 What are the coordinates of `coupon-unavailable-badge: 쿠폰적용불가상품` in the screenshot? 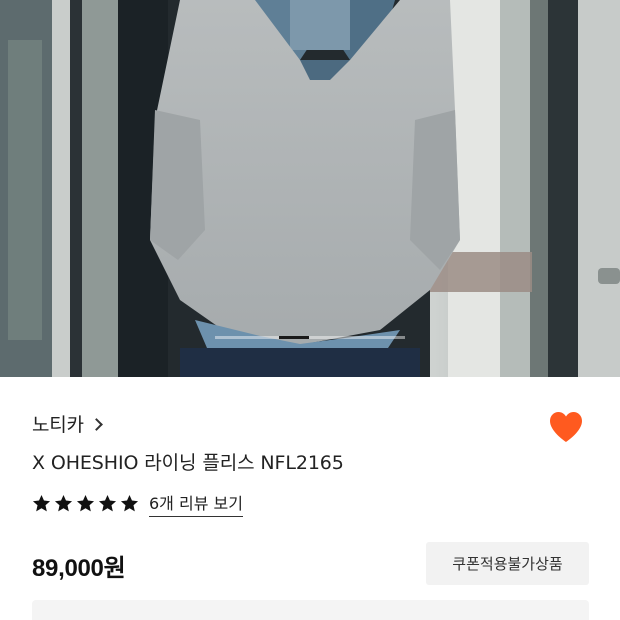 It's located at (507, 563).